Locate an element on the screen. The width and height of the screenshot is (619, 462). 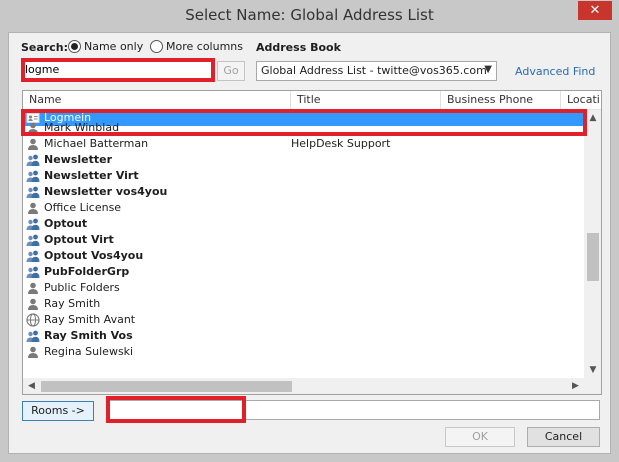
row-name: Michael Batterman is located at coordinates (96, 143).